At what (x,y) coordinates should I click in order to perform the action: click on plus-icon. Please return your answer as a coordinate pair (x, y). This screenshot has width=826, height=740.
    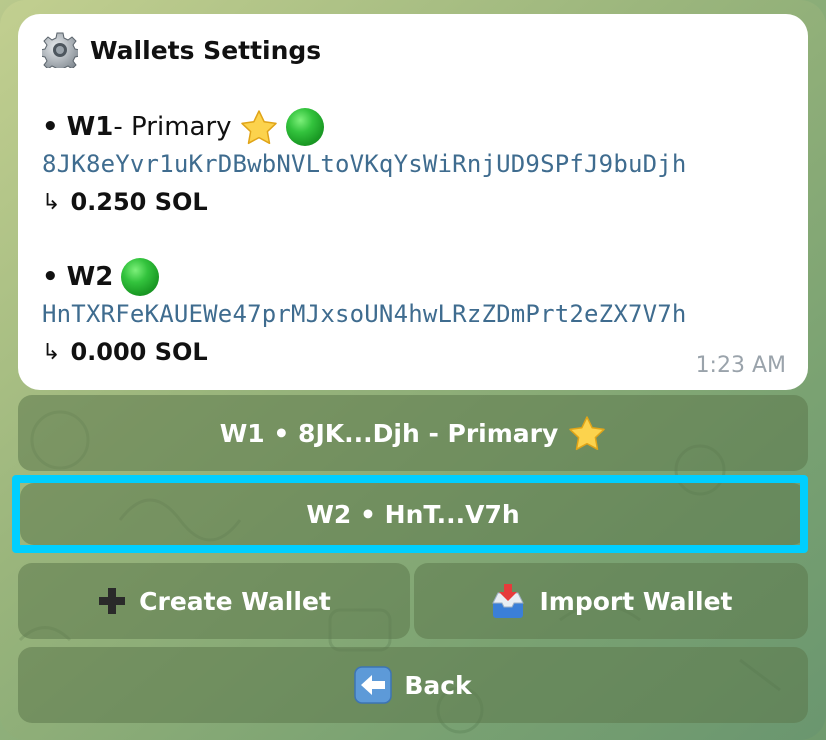
    Looking at the image, I should click on (112, 601).